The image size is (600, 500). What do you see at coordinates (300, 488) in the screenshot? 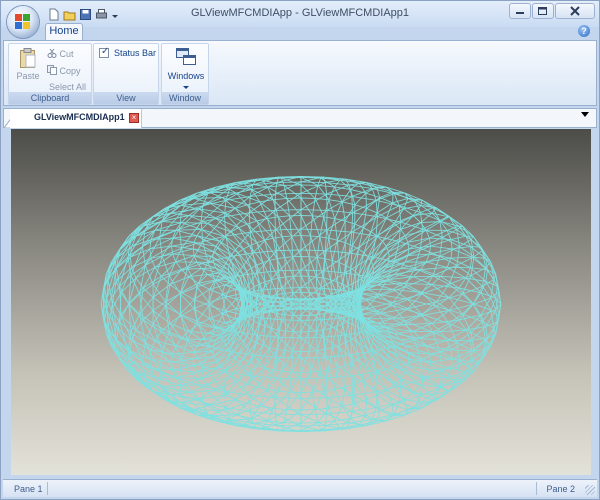
I see `status-bar: Pane 1 Pane 2` at bounding box center [300, 488].